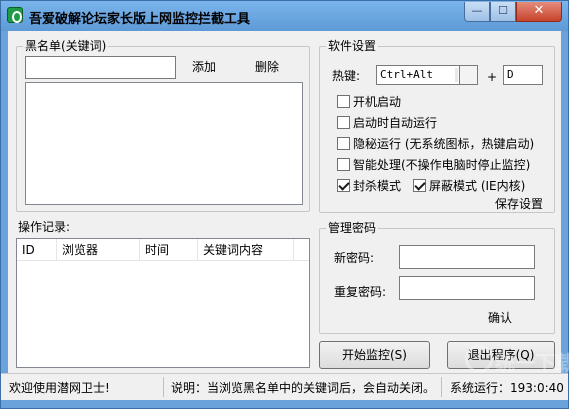  Describe the element at coordinates (140, 19) in the screenshot. I see `window-title: 吾爱破解论坛家长版上网监控拦截工具` at that location.